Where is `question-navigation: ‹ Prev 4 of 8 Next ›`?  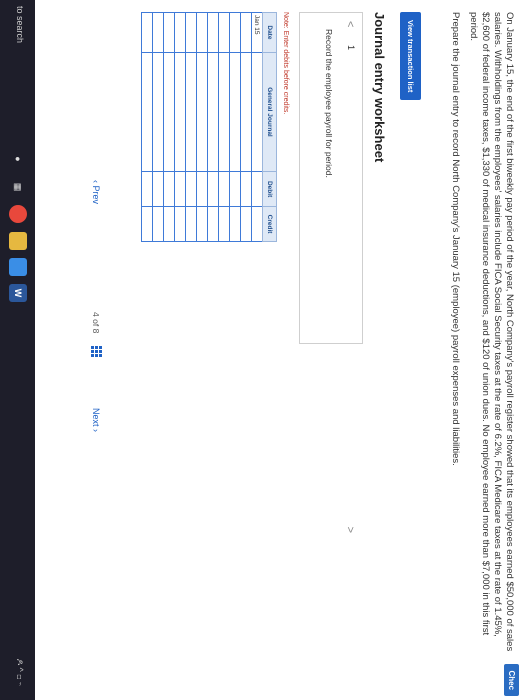 question-navigation: ‹ Prev 4 of 8 Next › is located at coordinates (92, 350).